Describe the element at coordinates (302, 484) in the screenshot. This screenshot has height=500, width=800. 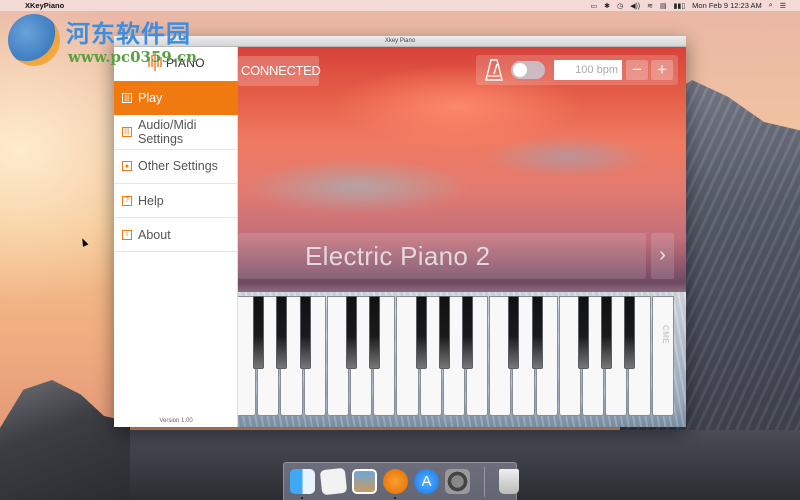
I see `dock-finder-icon` at that location.